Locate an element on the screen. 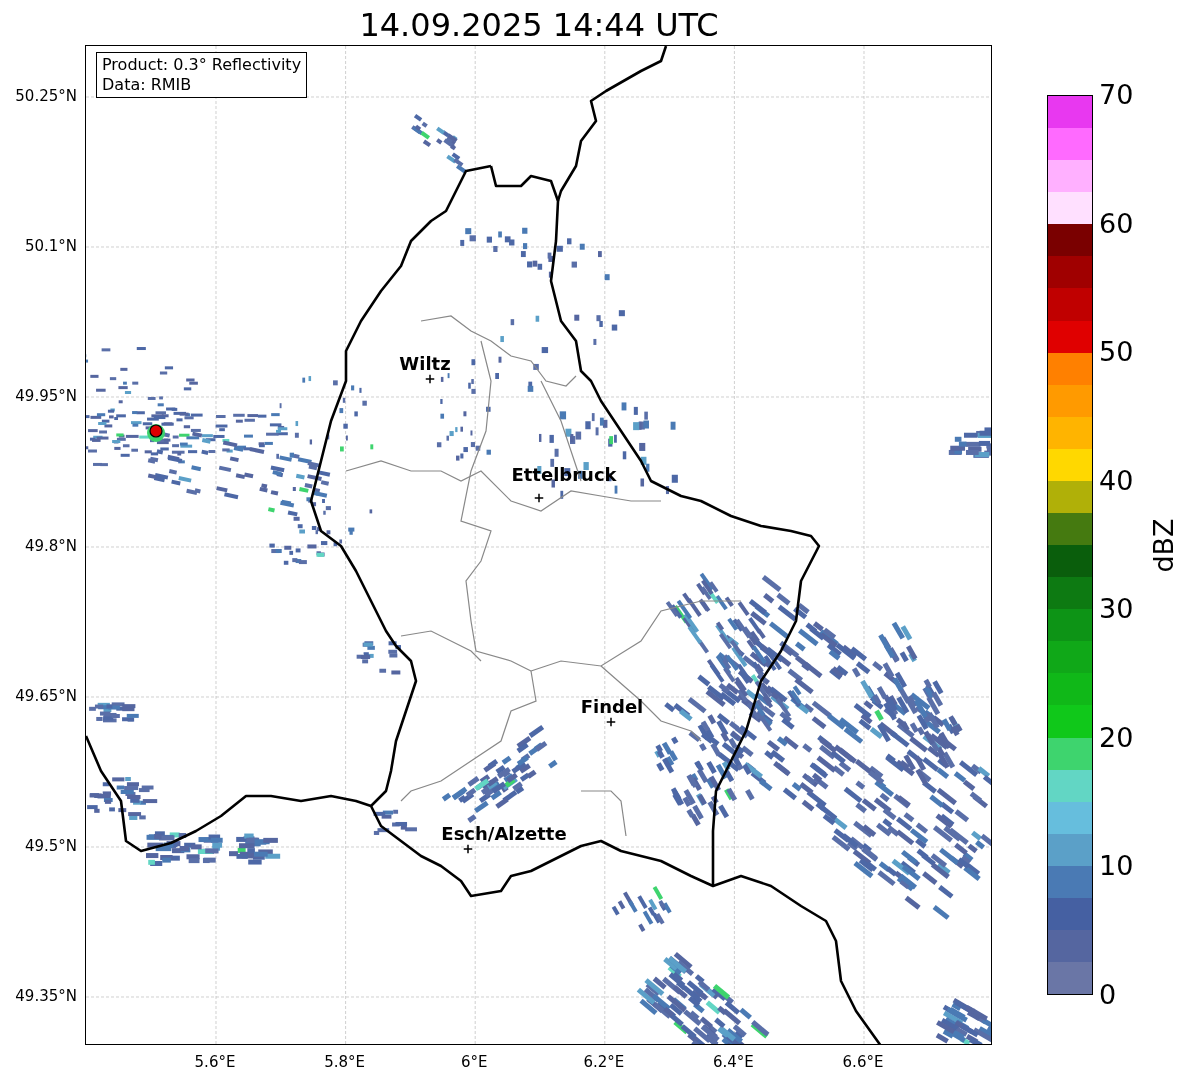  colorbar-tick-label: 30 is located at coordinates (1116, 609).